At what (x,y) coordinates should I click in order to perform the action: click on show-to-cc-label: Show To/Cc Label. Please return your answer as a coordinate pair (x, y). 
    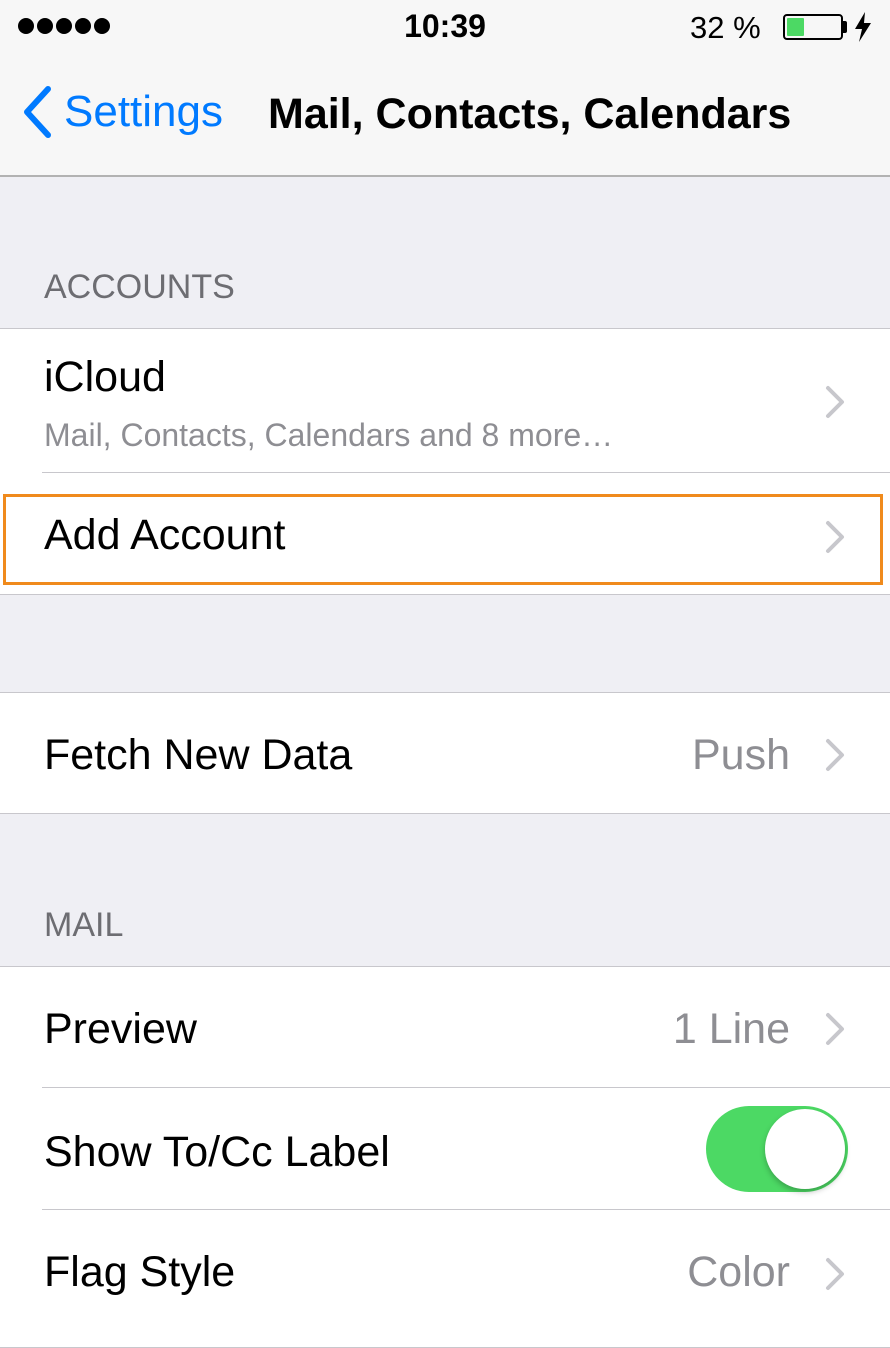
    Looking at the image, I should click on (217, 1152).